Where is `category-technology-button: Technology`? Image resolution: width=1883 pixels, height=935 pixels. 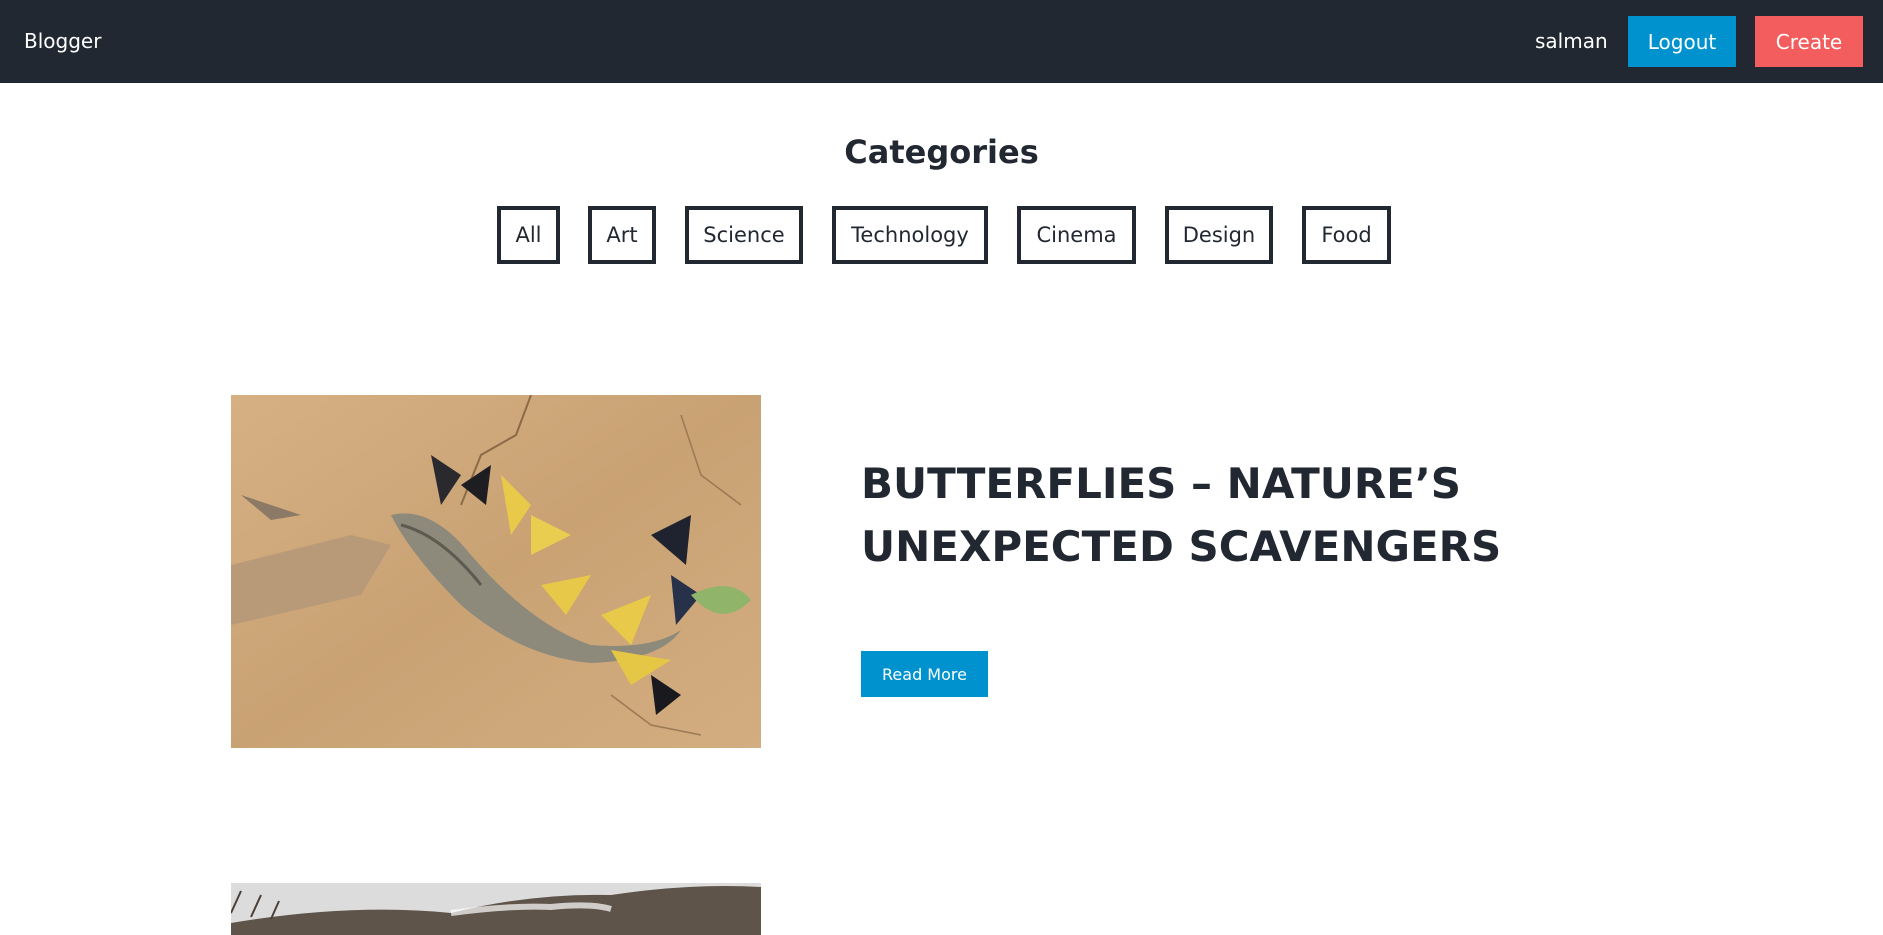
category-technology-button: Technology is located at coordinates (910, 235).